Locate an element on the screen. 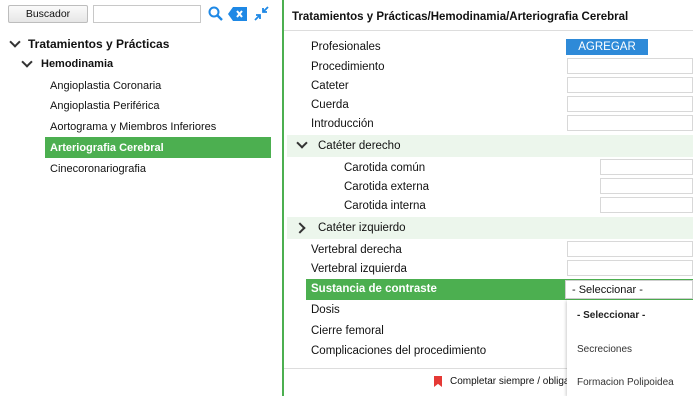 This screenshot has width=693, height=396. bookmark-icon is located at coordinates (438, 381).